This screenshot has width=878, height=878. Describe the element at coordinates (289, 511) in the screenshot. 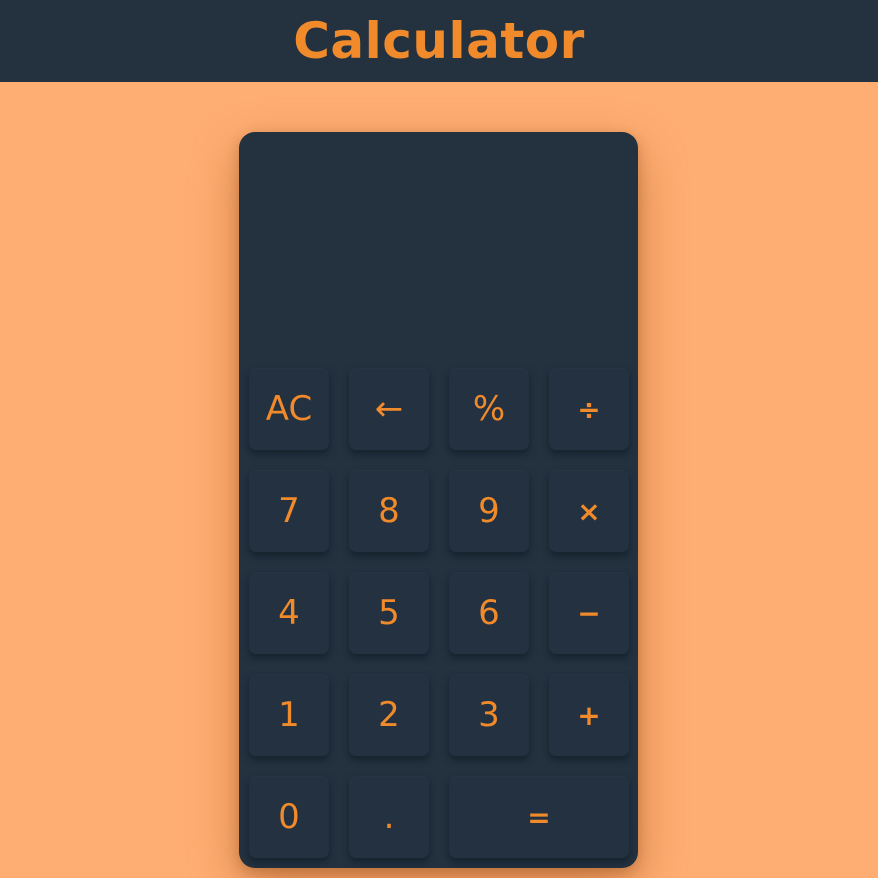

I see `digit-7-button: 7` at that location.